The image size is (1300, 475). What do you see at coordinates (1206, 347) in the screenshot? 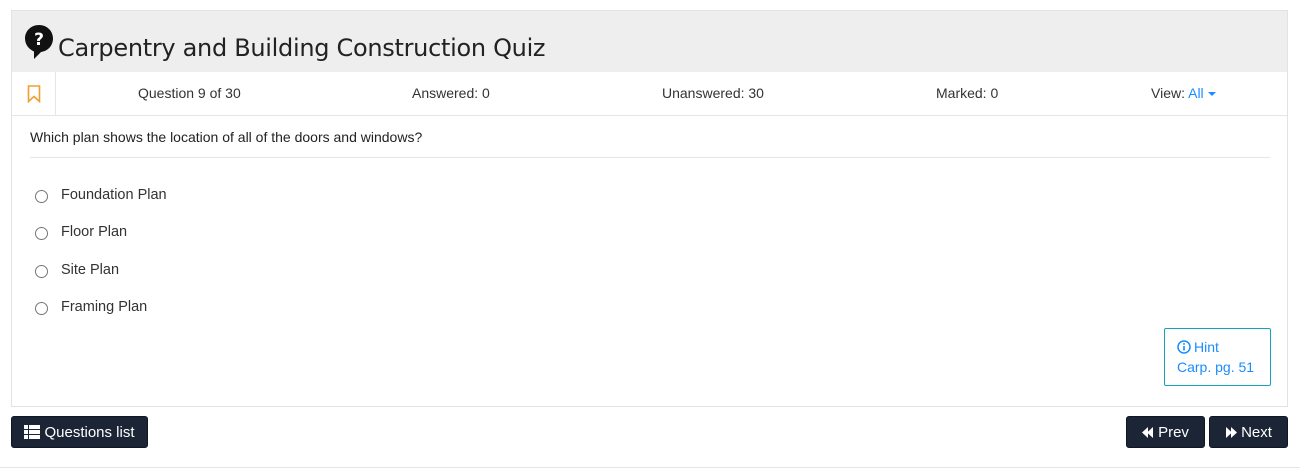
I see `hint-label: Hint` at bounding box center [1206, 347].